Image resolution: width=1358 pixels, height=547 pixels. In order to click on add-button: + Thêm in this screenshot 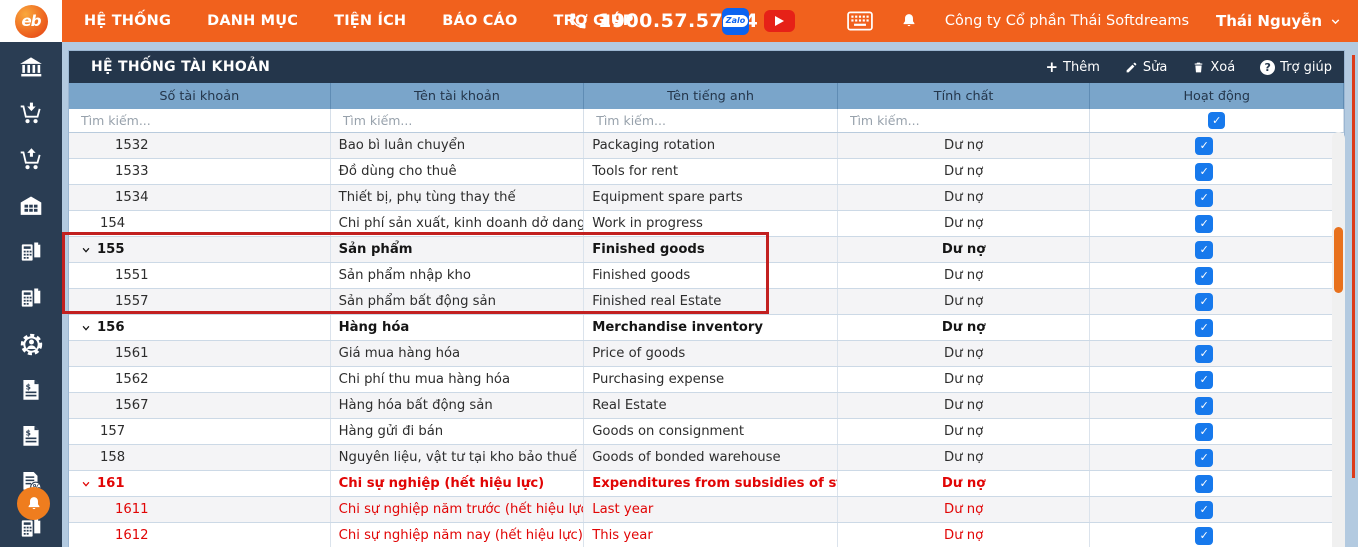, I will do `click(1072, 67)`.